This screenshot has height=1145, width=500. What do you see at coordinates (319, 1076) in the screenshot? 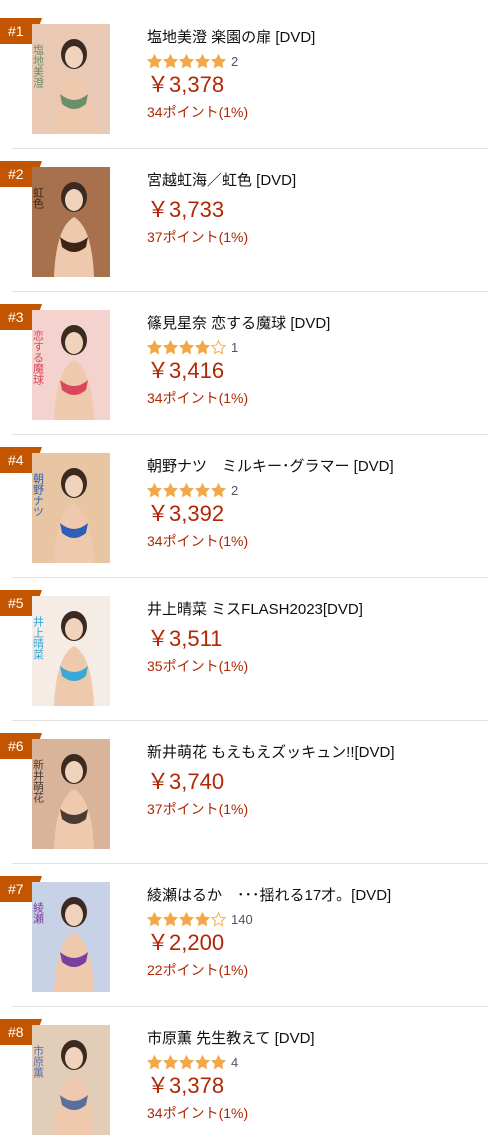
I see `product-info: 市原薫 先生教えて [DVD] 4 ￥3,378 34ポイント(1%)` at bounding box center [319, 1076].